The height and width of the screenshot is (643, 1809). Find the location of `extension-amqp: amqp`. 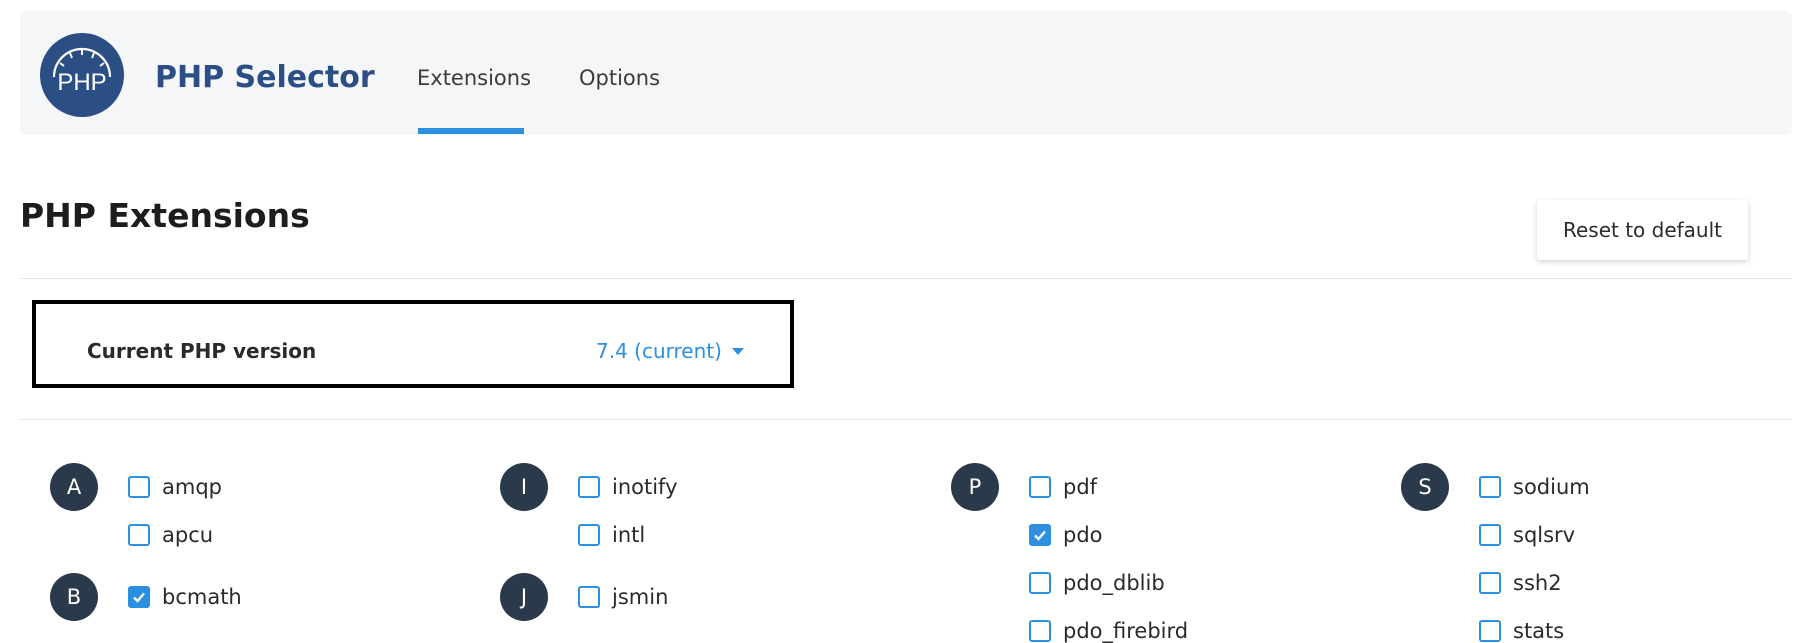

extension-amqp: amqp is located at coordinates (175, 487).